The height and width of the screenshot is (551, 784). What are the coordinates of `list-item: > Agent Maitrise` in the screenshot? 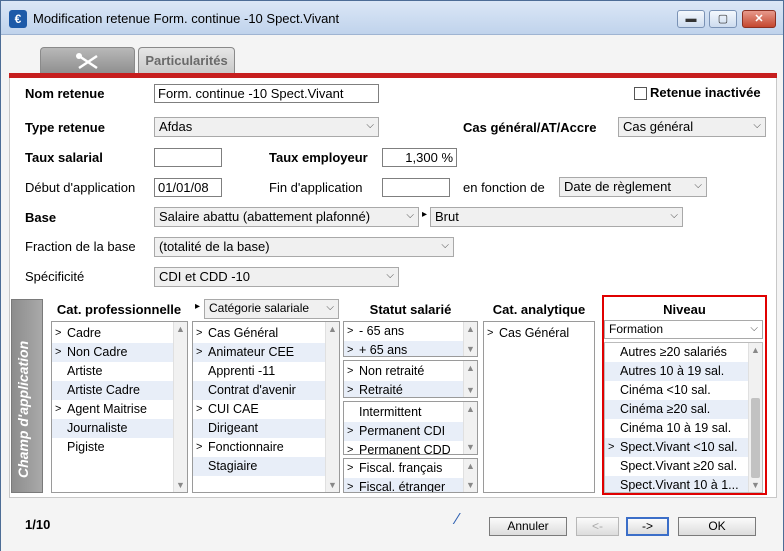 It's located at (119, 409).